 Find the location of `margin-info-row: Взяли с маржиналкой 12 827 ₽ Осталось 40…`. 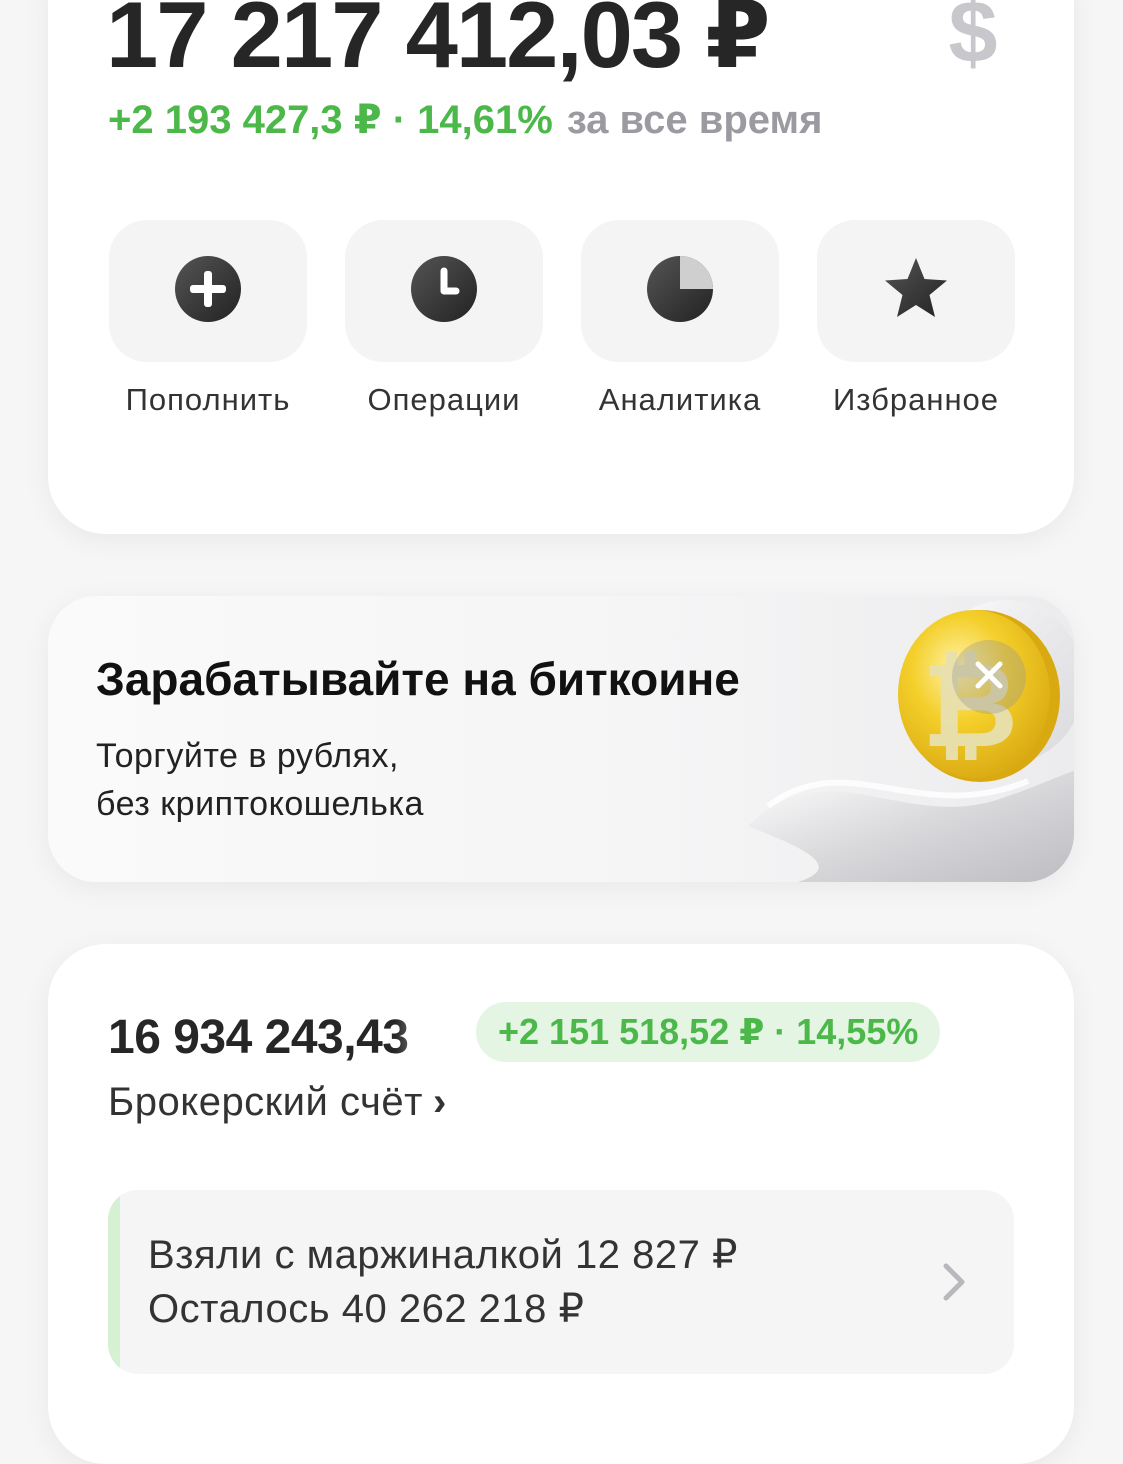

margin-info-row: Взяли с маржиналкой 12 827 ₽ Осталось 40… is located at coordinates (561, 1282).